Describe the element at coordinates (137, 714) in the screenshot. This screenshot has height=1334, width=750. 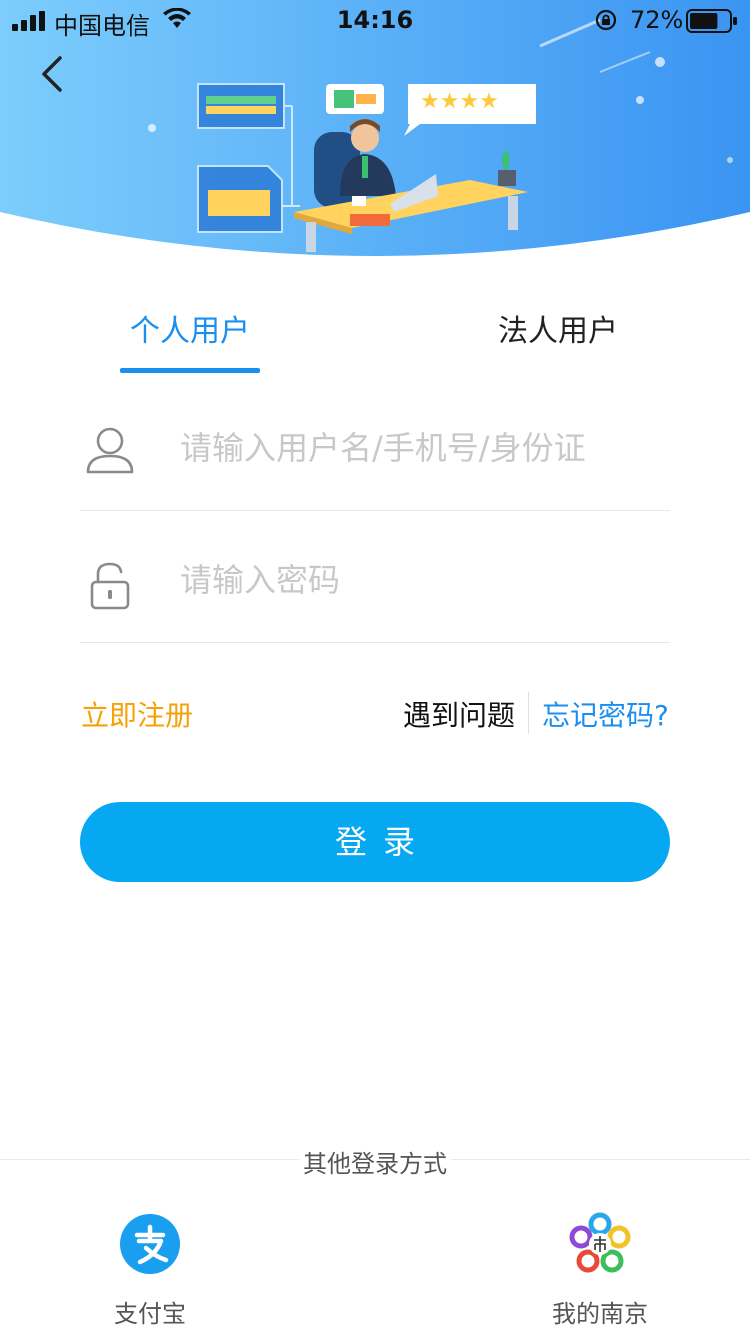
I see `register-link: 立即注册` at that location.